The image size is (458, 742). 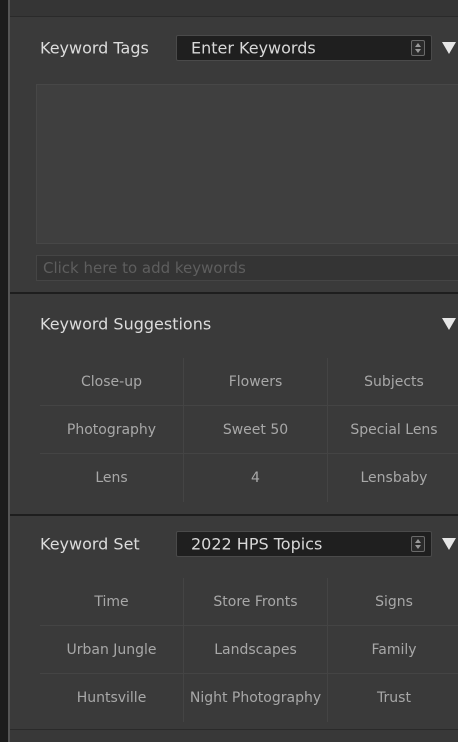 I want to click on keyword-set-item: Store Fronts, so click(x=256, y=602).